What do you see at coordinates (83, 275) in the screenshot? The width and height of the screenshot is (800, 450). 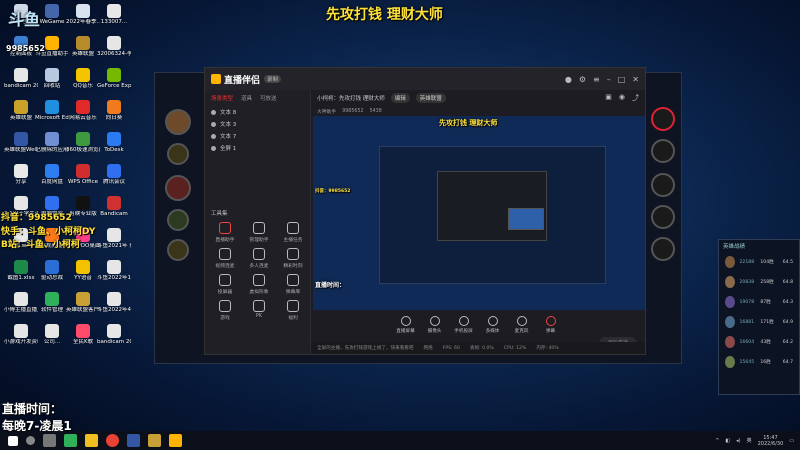 I see `desktop-icon: YY语音` at bounding box center [83, 275].